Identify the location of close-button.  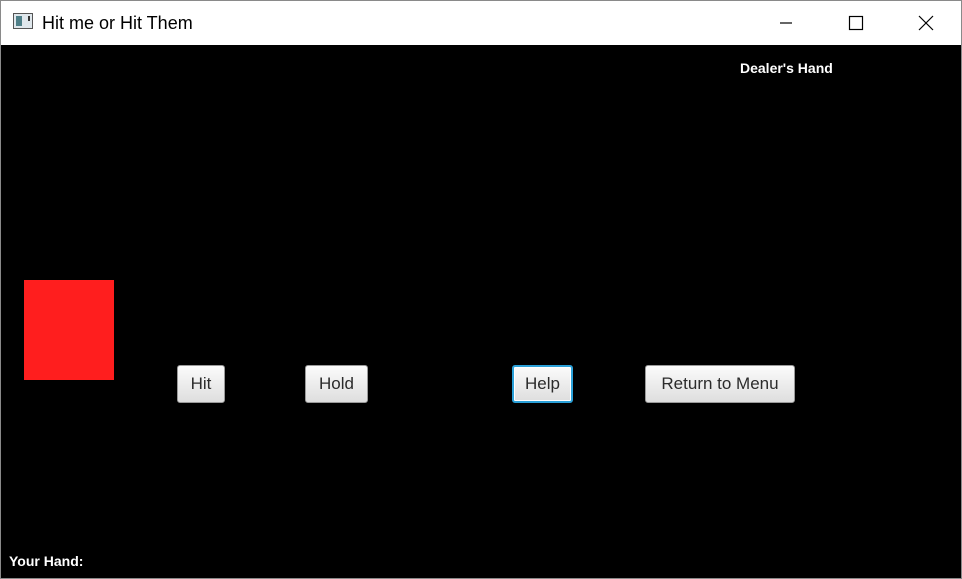
(926, 23).